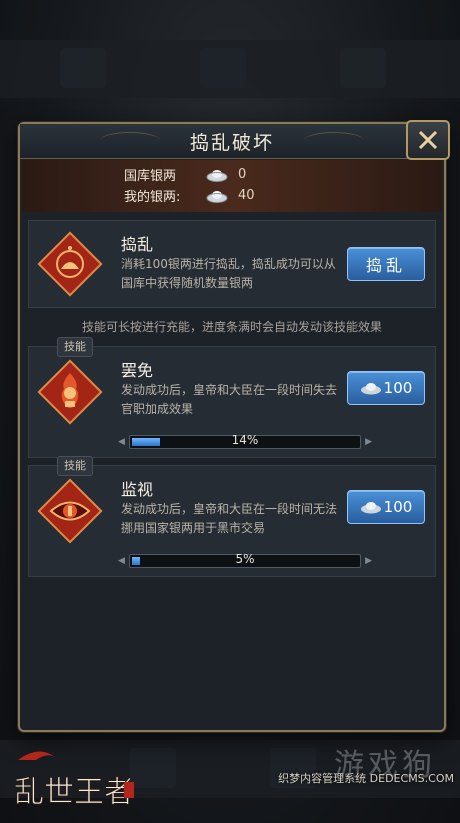  What do you see at coordinates (137, 489) in the screenshot?
I see `skill-name: 监视` at bounding box center [137, 489].